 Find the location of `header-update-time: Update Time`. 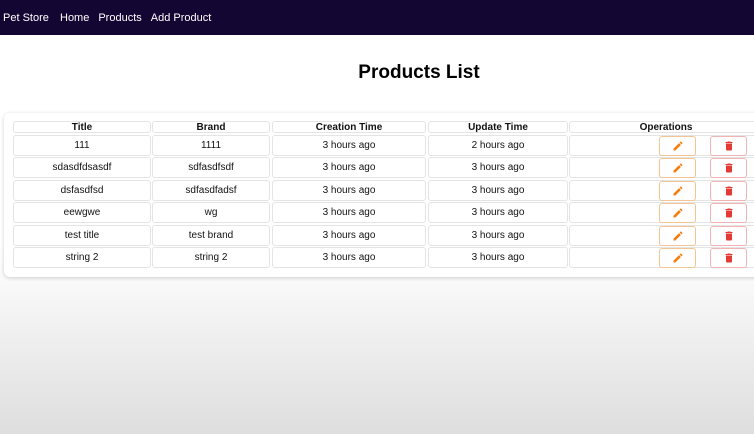

header-update-time: Update Time is located at coordinates (498, 127).